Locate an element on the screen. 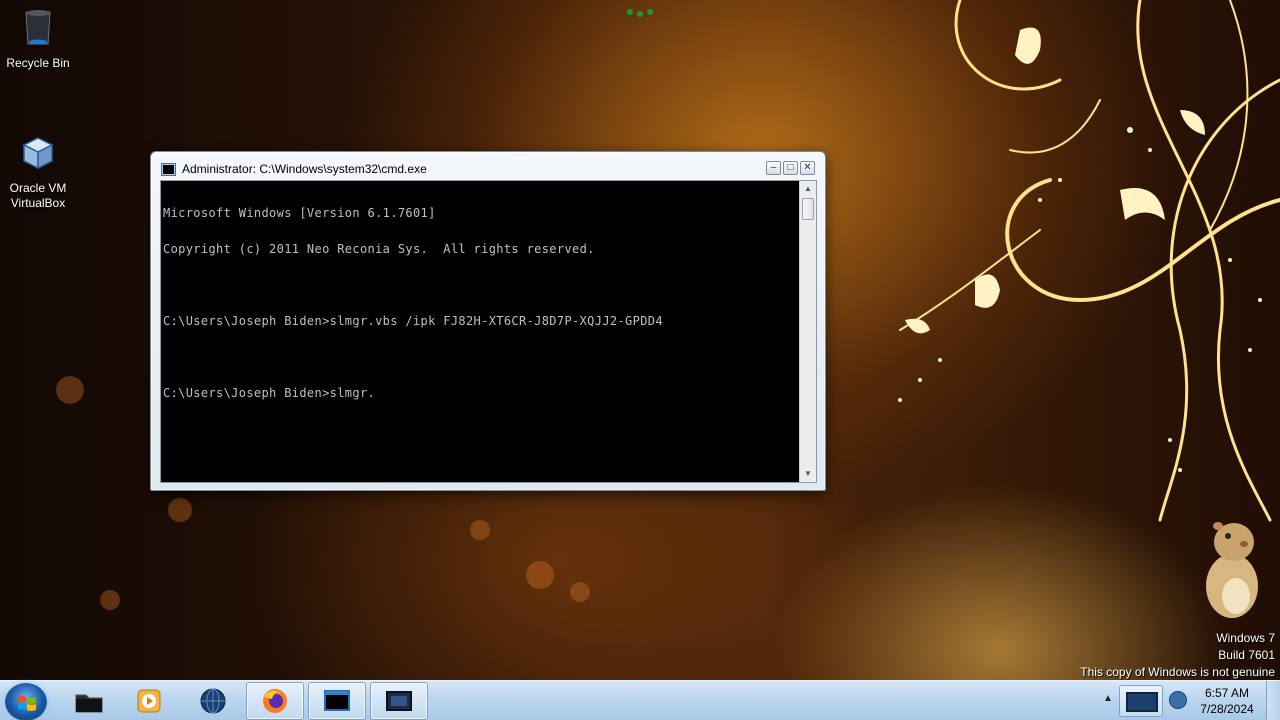 This screenshot has width=1280, height=720. taskbar-ie is located at coordinates (213, 701).